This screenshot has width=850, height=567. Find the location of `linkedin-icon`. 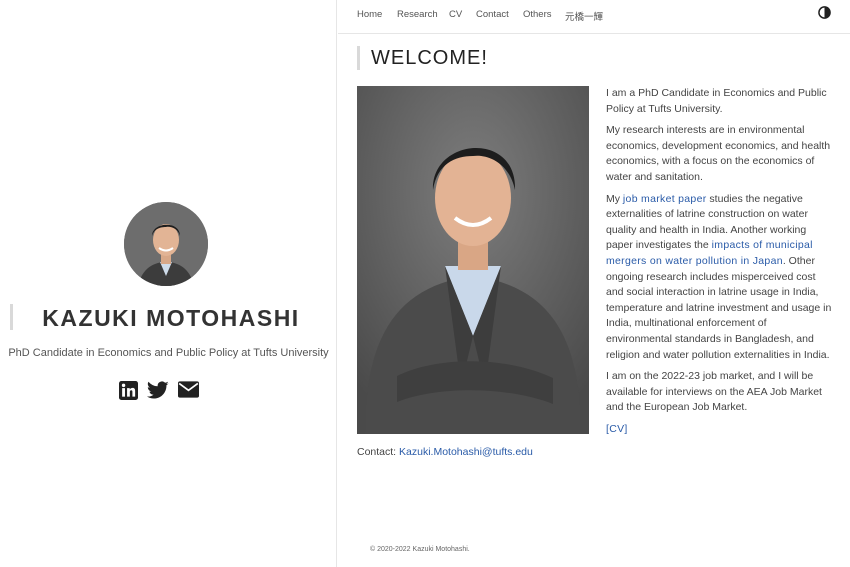

linkedin-icon is located at coordinates (128, 393).